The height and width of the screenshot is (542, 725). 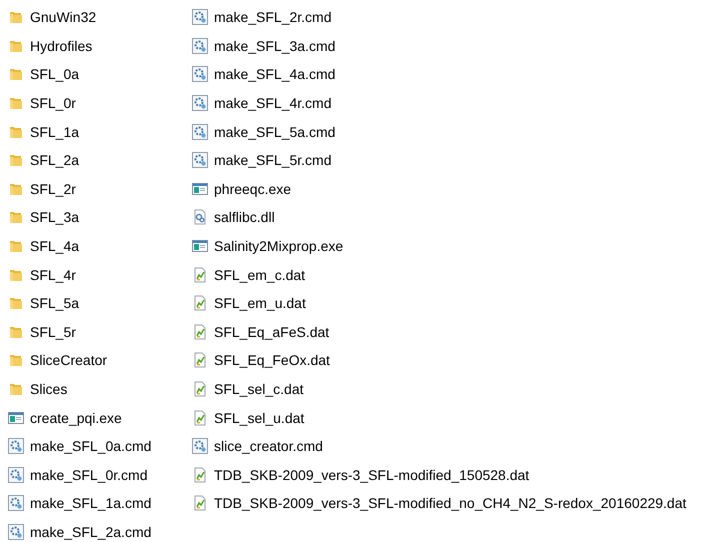 What do you see at coordinates (53, 103) in the screenshot?
I see `file-name: SFL_0r` at bounding box center [53, 103].